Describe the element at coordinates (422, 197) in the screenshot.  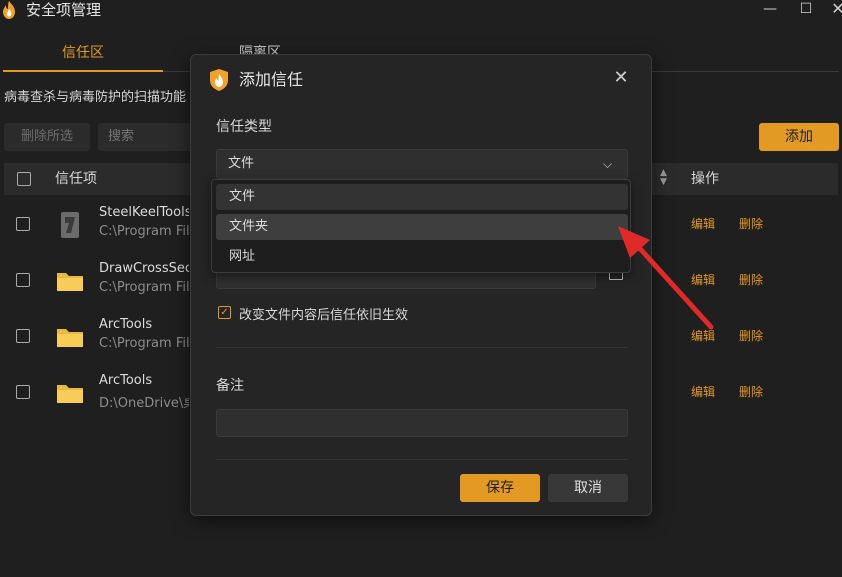
I see `dropdown-option-file: 文件` at that location.